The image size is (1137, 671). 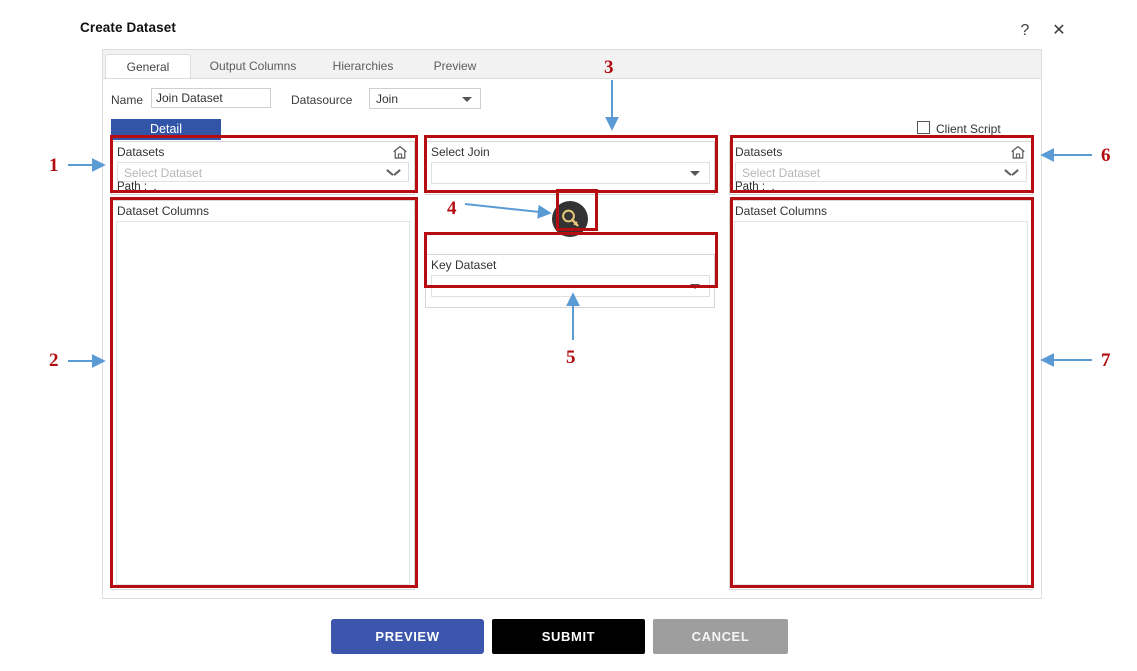 What do you see at coordinates (127, 100) in the screenshot?
I see `name-label: Name` at bounding box center [127, 100].